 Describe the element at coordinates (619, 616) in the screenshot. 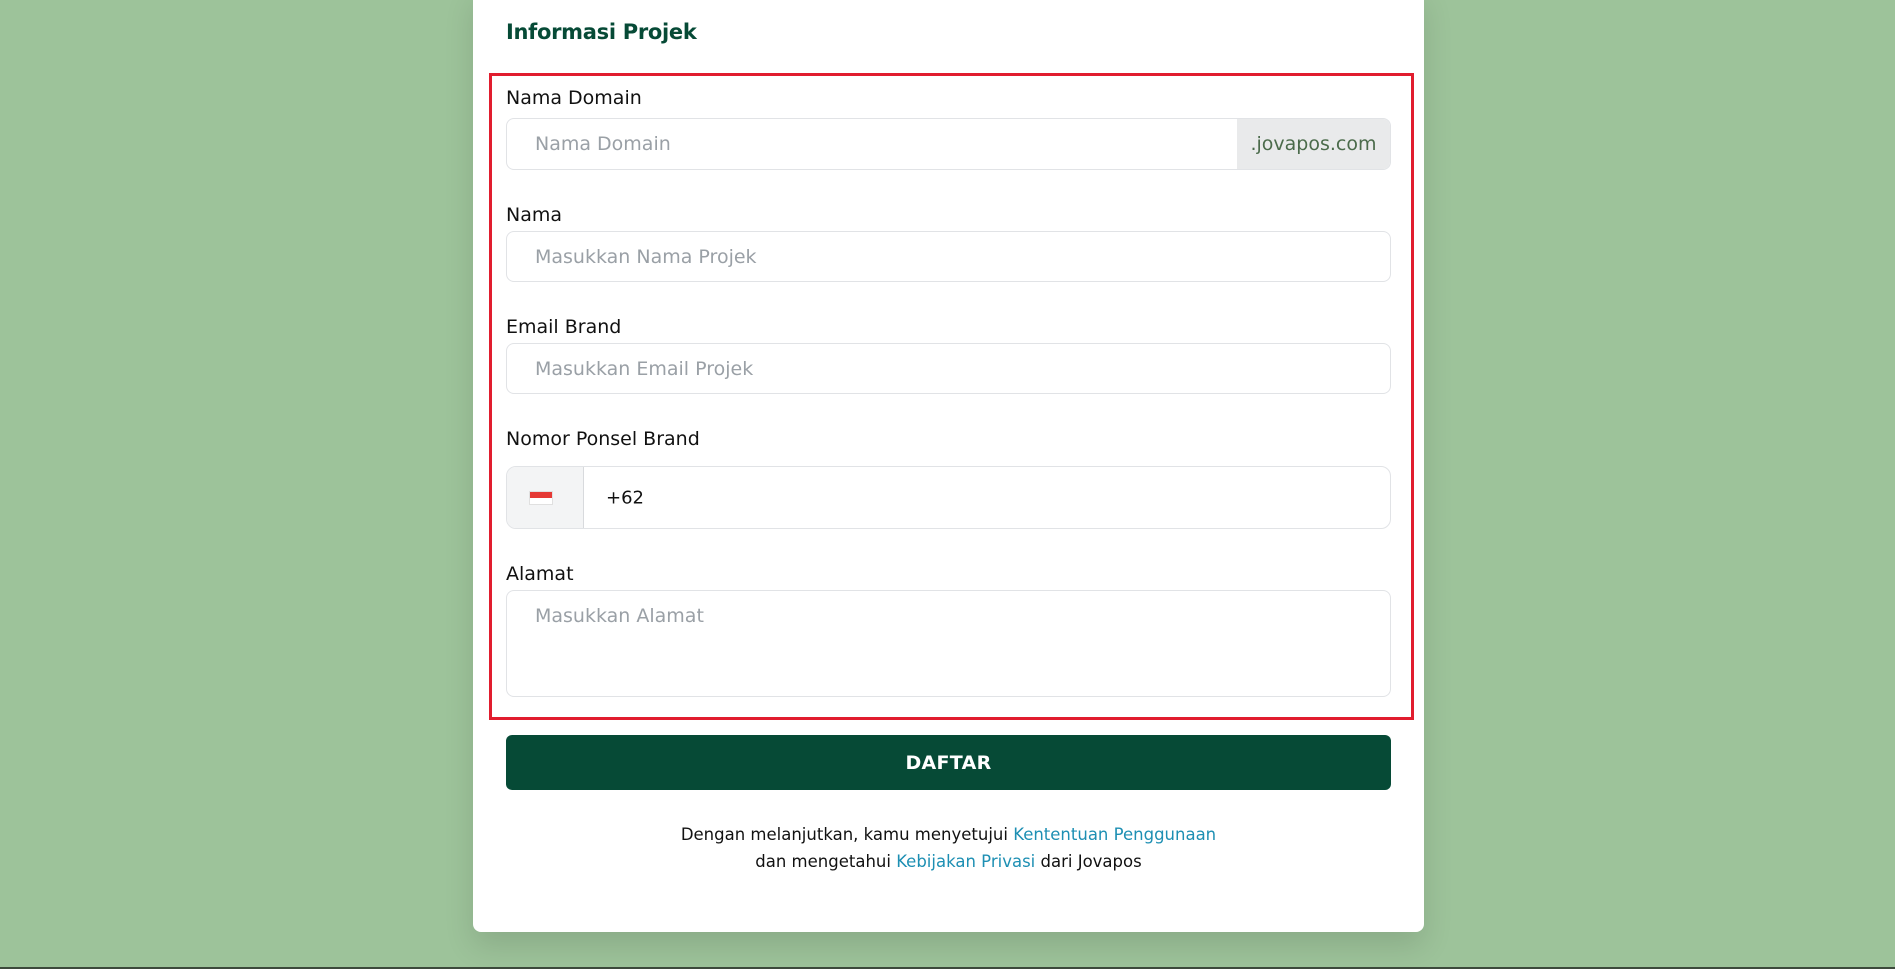

I see `address-placeholder: Masukkan Alamat` at that location.